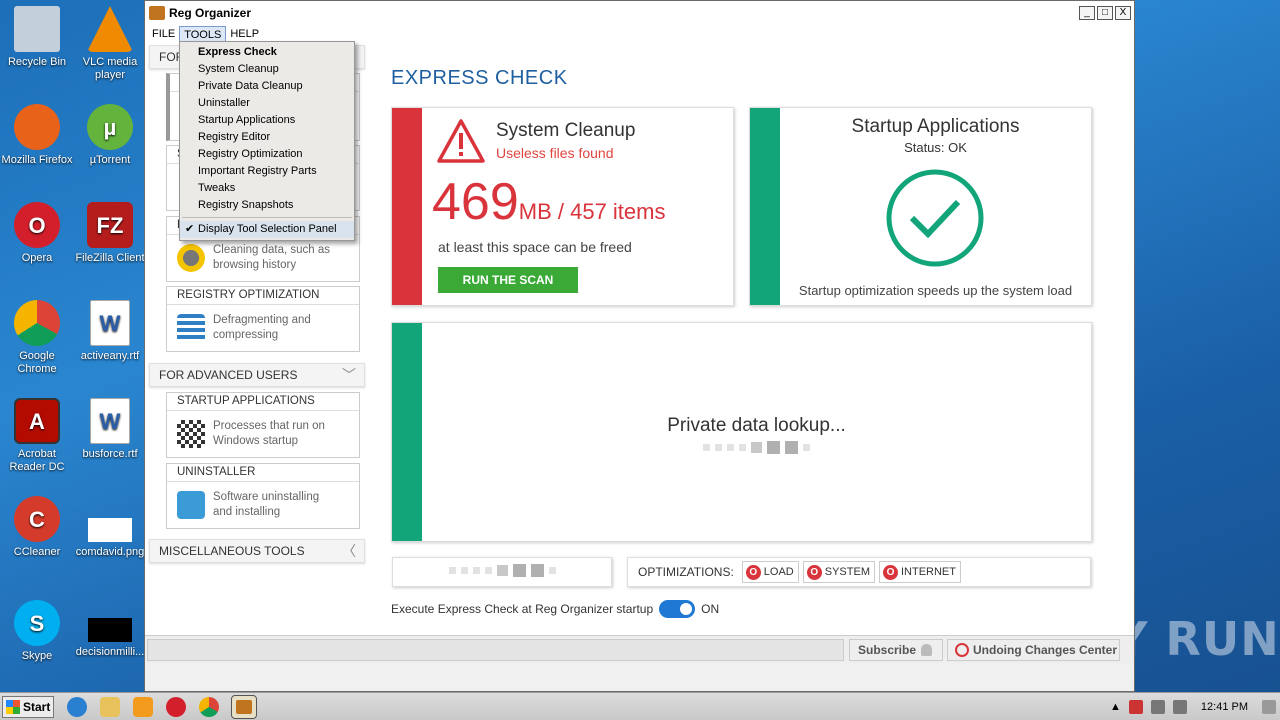  I want to click on startup-check-toggle, so click(677, 609).